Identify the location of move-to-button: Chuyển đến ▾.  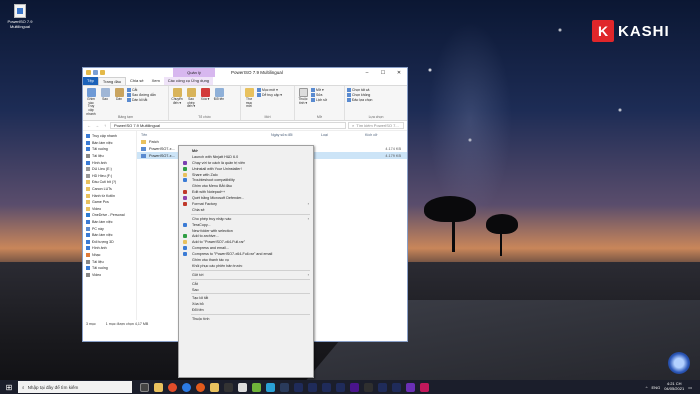
(177, 98).